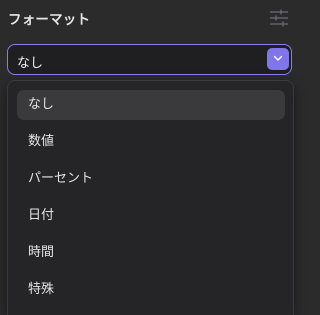 The width and height of the screenshot is (320, 315). I want to click on format-option-special: 特殊, so click(151, 290).